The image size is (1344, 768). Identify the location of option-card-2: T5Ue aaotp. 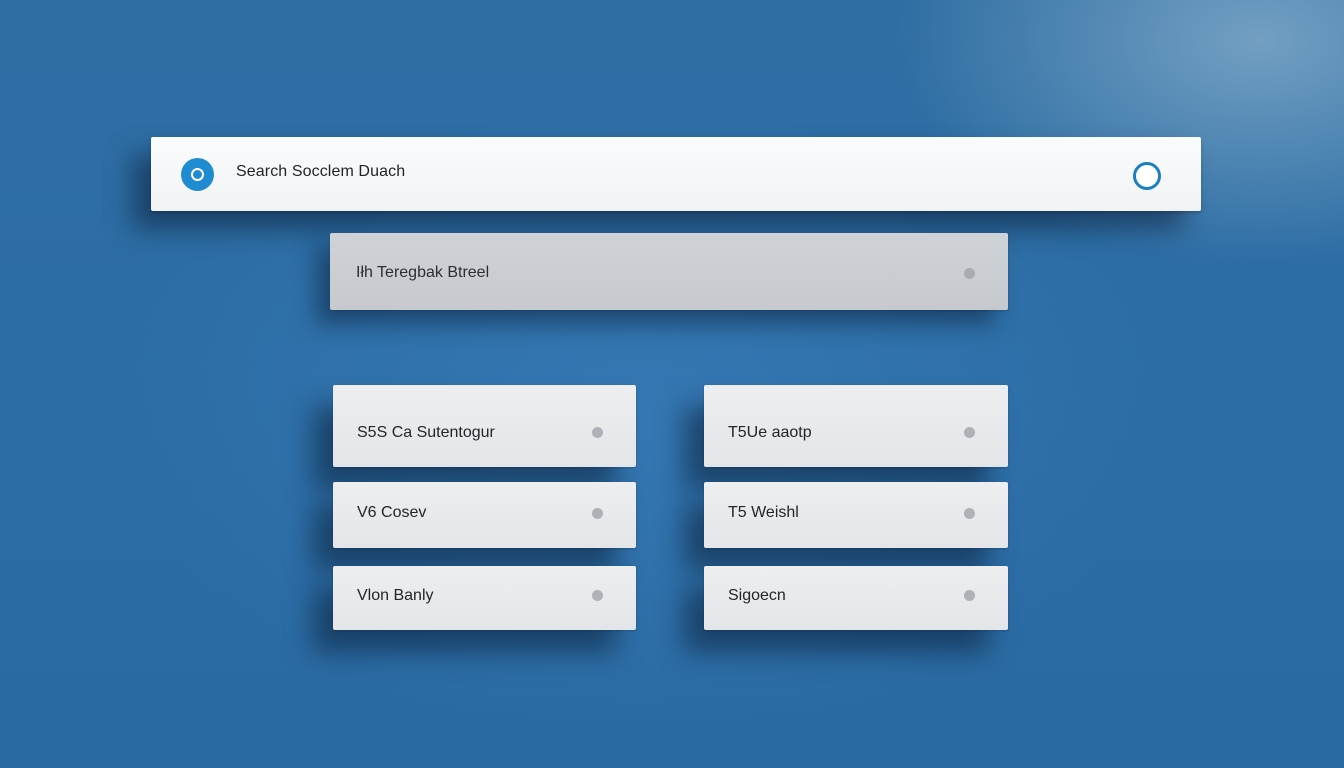
(856, 426).